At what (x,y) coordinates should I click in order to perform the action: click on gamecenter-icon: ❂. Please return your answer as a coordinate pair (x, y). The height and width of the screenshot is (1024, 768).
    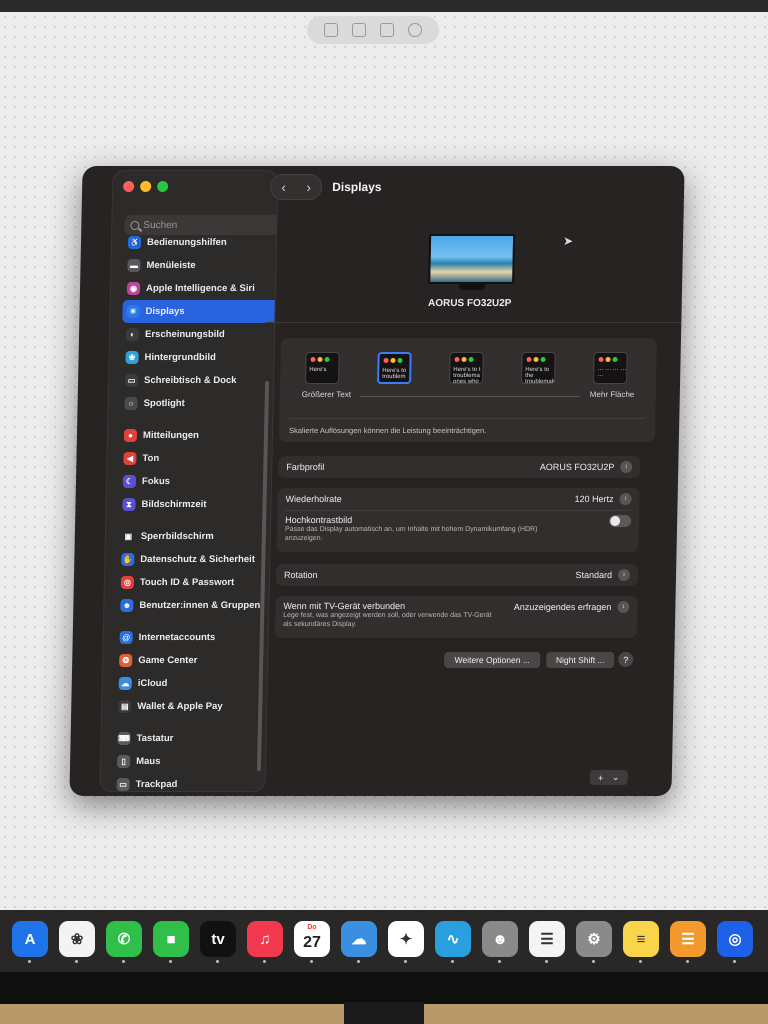
    Looking at the image, I should click on (126, 660).